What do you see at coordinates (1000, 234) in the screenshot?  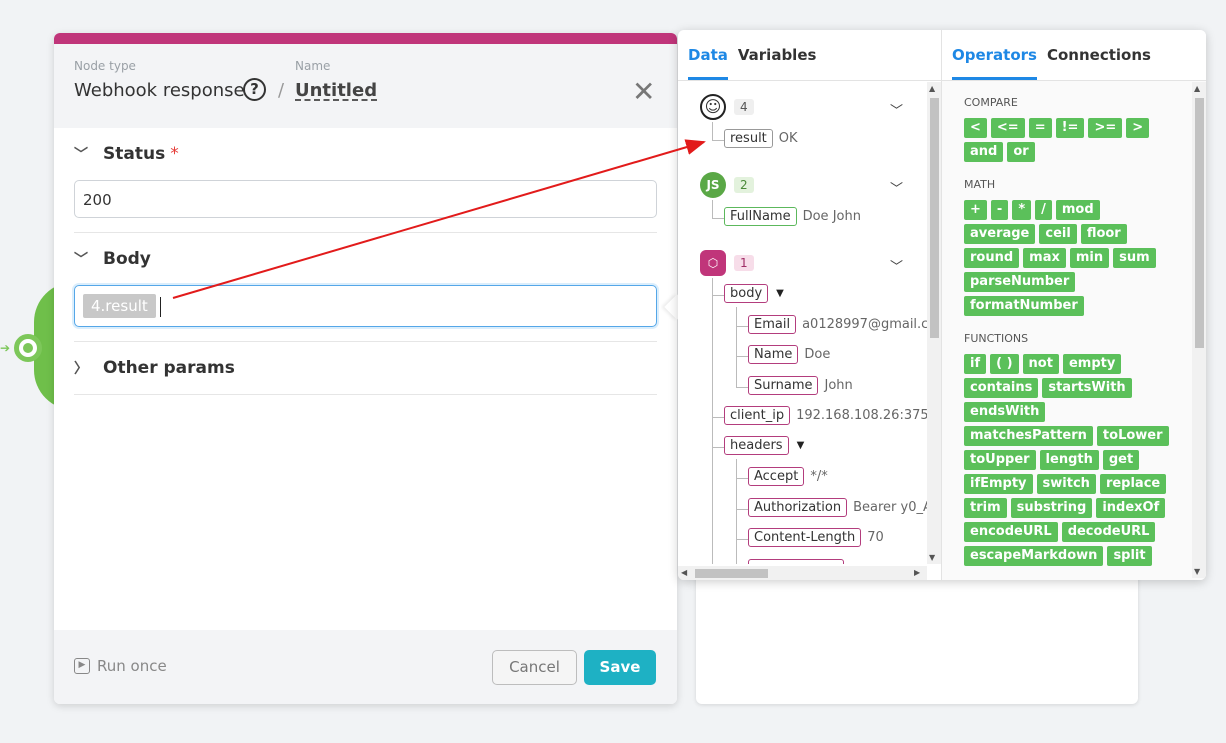 I see `operator-button: average` at bounding box center [1000, 234].